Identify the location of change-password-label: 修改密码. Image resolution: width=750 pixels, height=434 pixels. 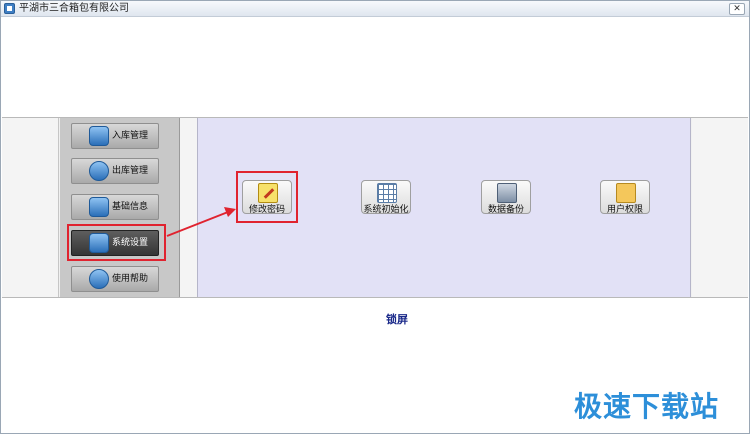
(266, 210).